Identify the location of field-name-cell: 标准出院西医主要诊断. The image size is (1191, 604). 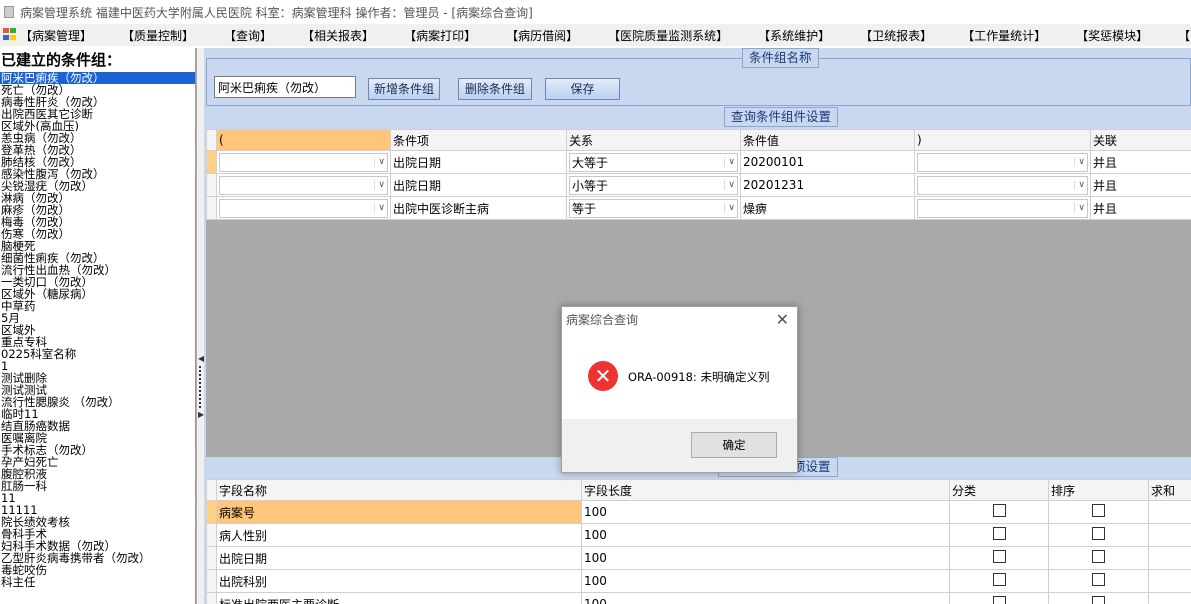
(399, 598).